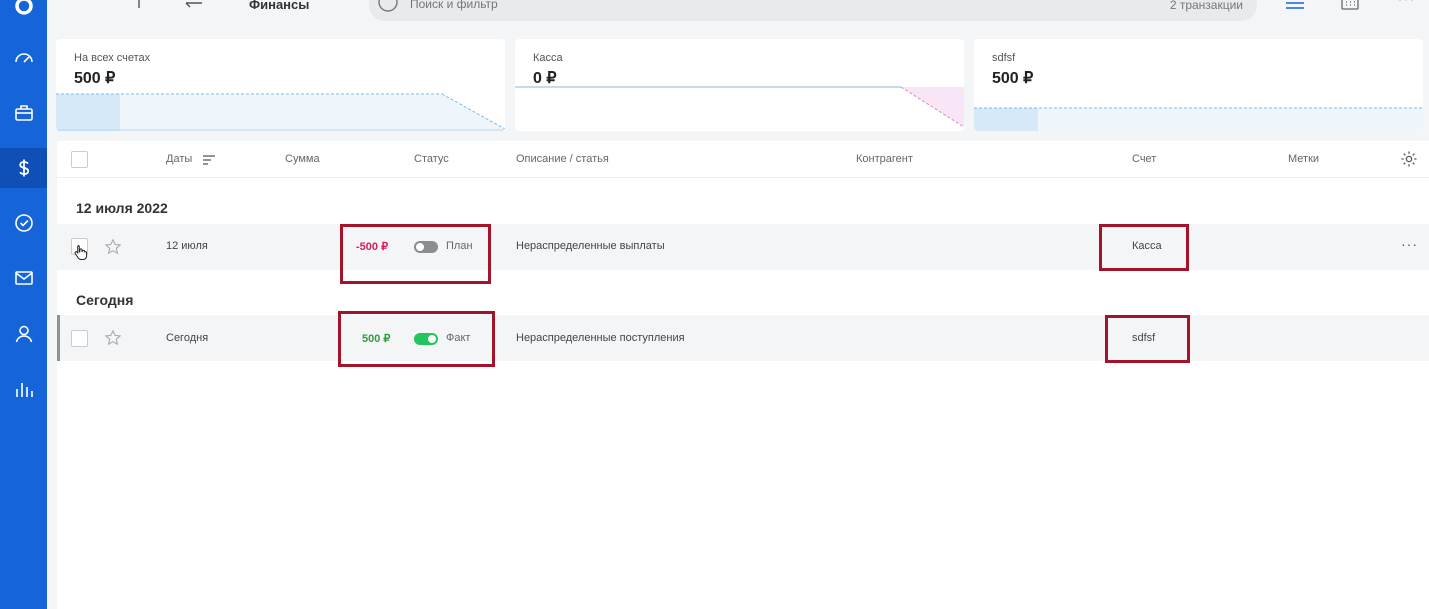 Image resolution: width=1429 pixels, height=609 pixels. What do you see at coordinates (23, 278) in the screenshot?
I see `mail-icon` at bounding box center [23, 278].